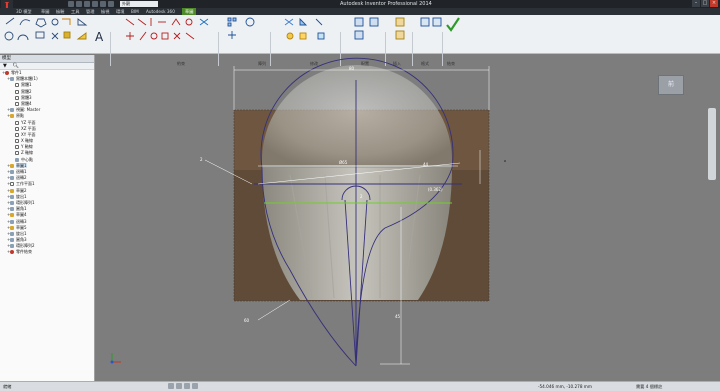 This screenshot has height=391, width=720. I want to click on tab-view: 檢視, so click(105, 11).